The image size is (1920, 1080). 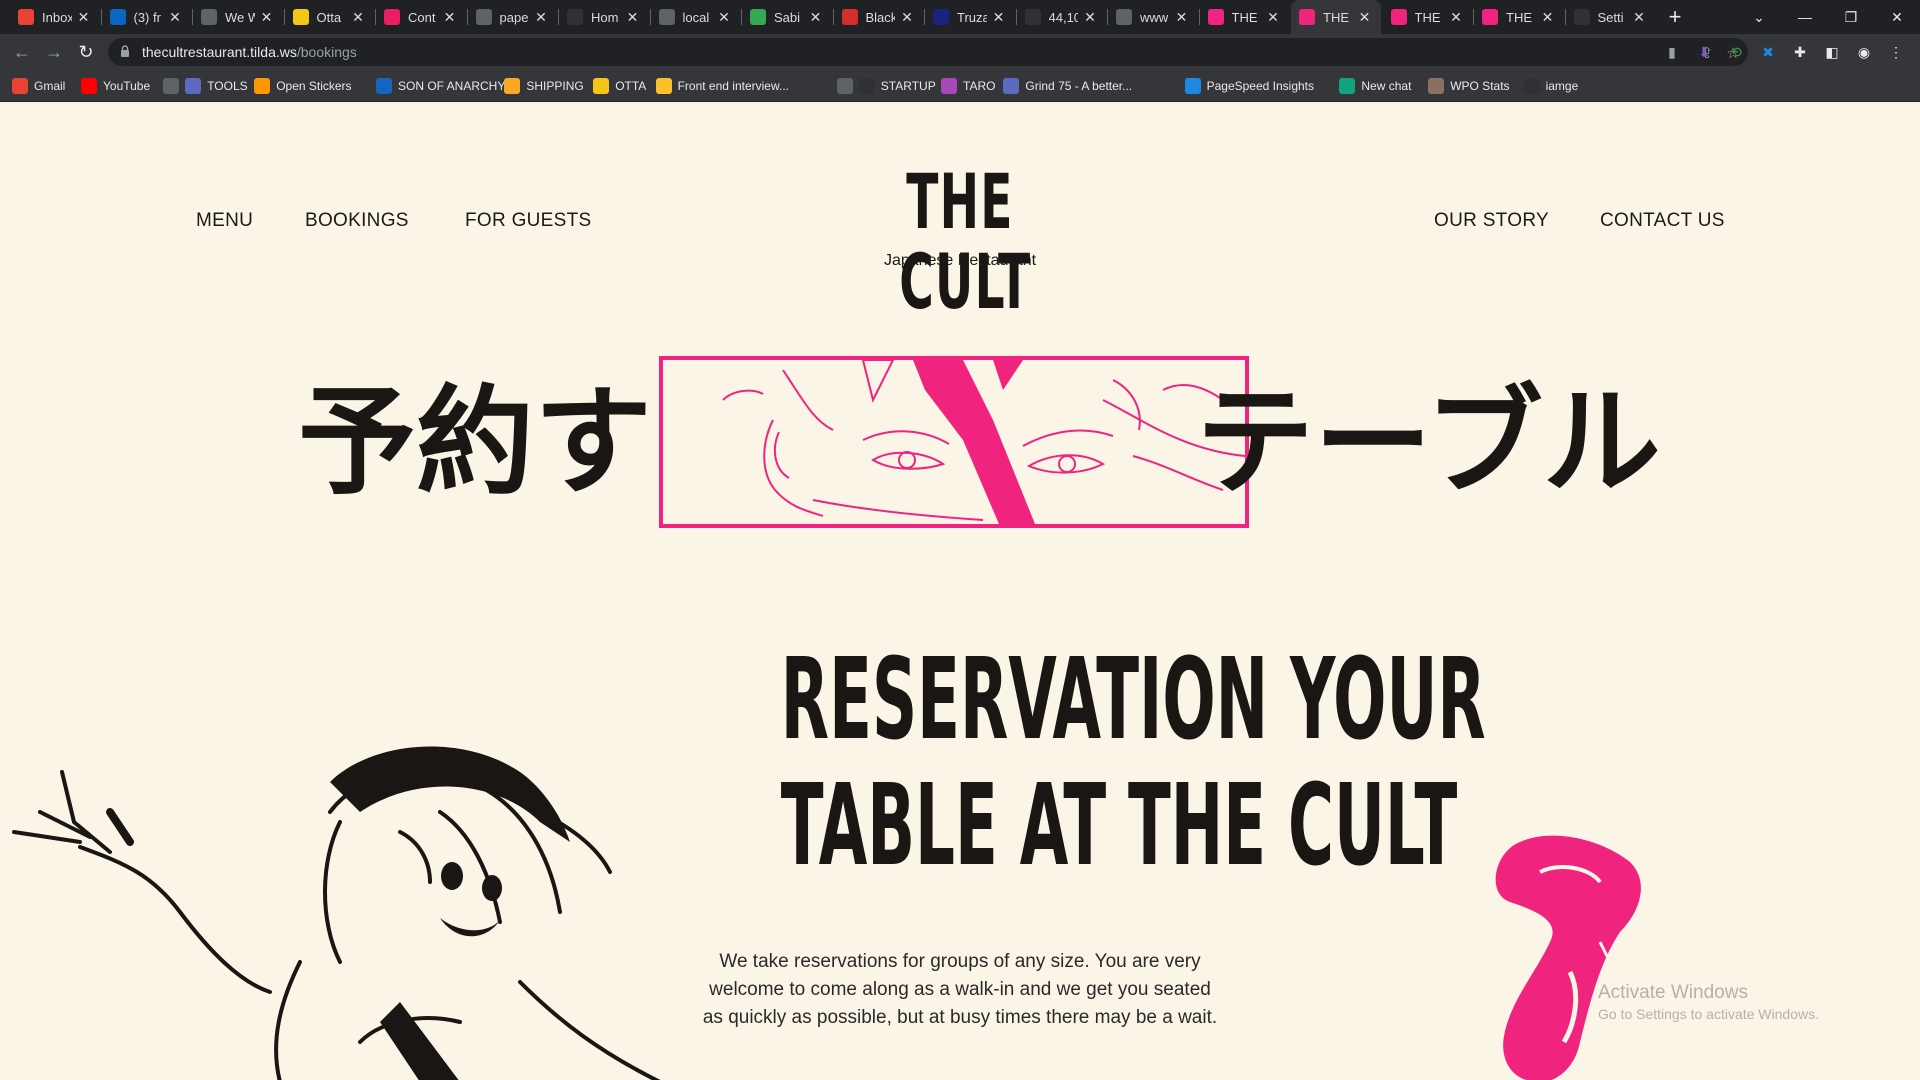 I want to click on bookmark-label: iamge, so click(x=1562, y=86).